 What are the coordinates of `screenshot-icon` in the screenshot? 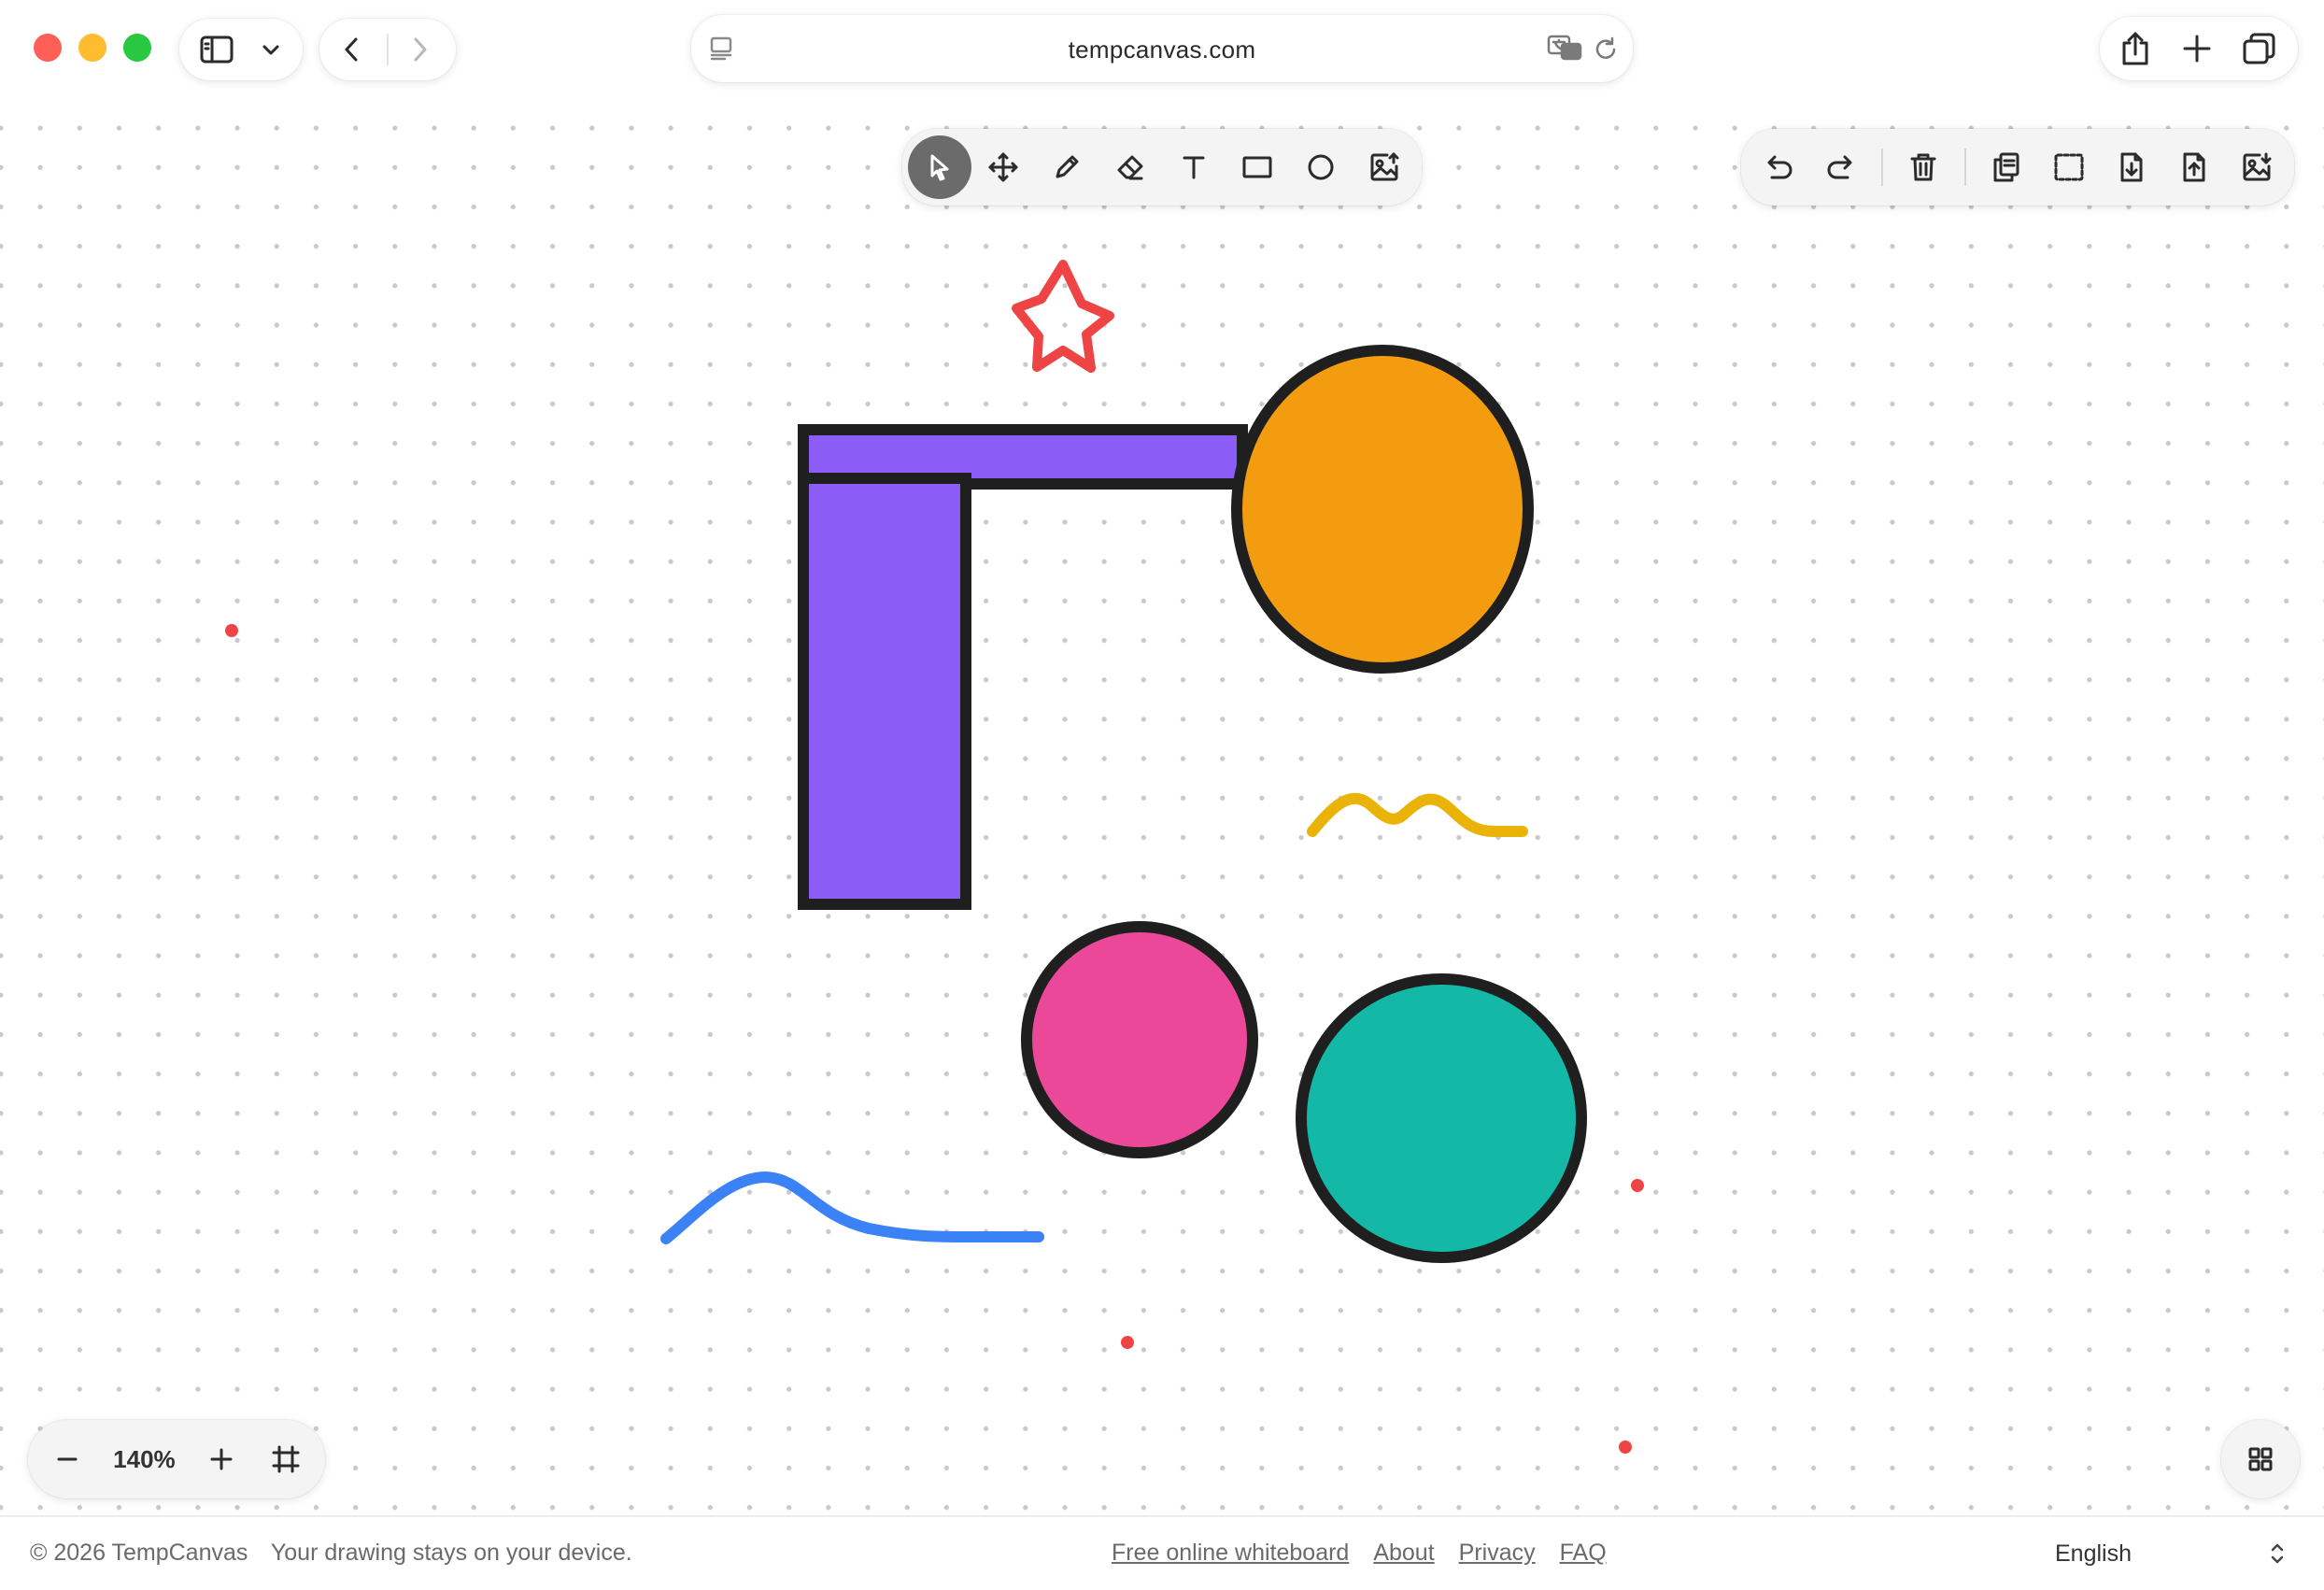 It's located at (2069, 167).